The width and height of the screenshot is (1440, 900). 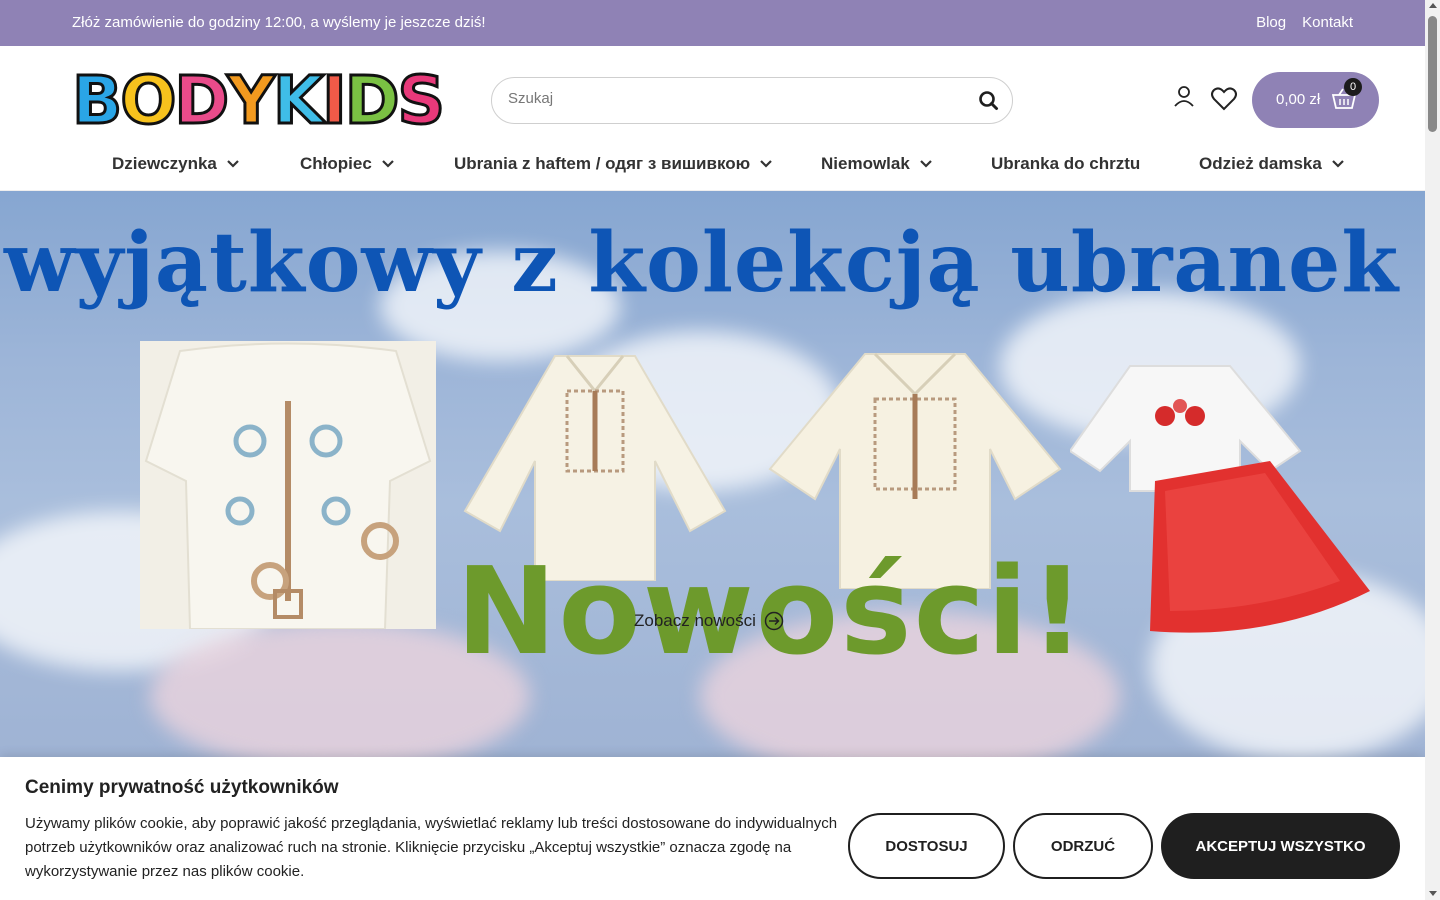 What do you see at coordinates (1327, 22) in the screenshot?
I see `contact-link: Kontakt` at bounding box center [1327, 22].